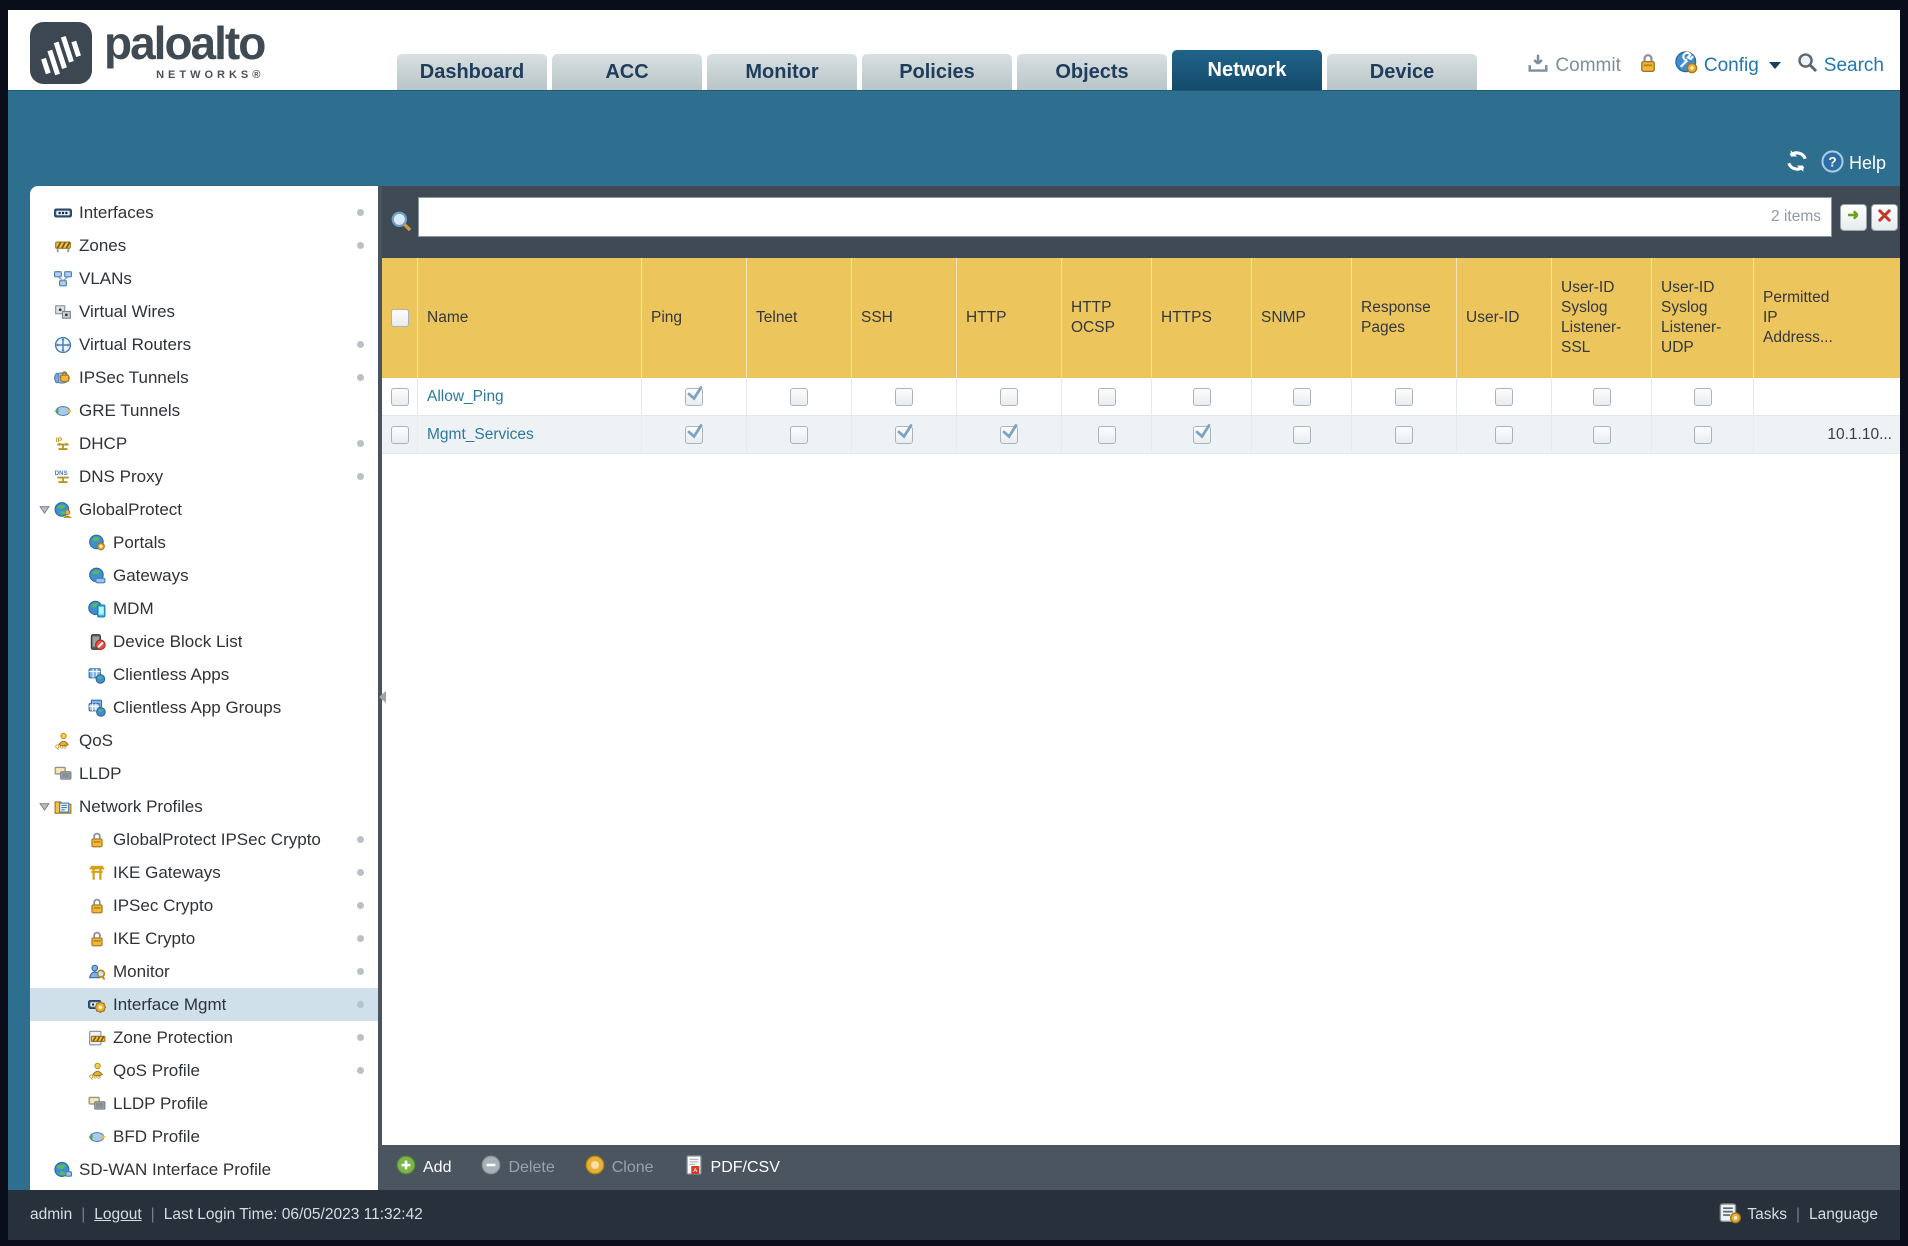 This screenshot has height=1246, width=1908. I want to click on tab-network: Network, so click(1247, 70).